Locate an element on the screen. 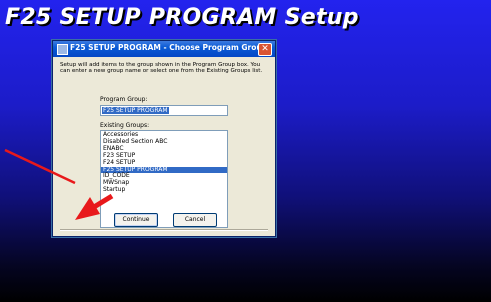 This screenshot has height=302, width=491. red-arrow-annotation is located at coordinates (59, 184).